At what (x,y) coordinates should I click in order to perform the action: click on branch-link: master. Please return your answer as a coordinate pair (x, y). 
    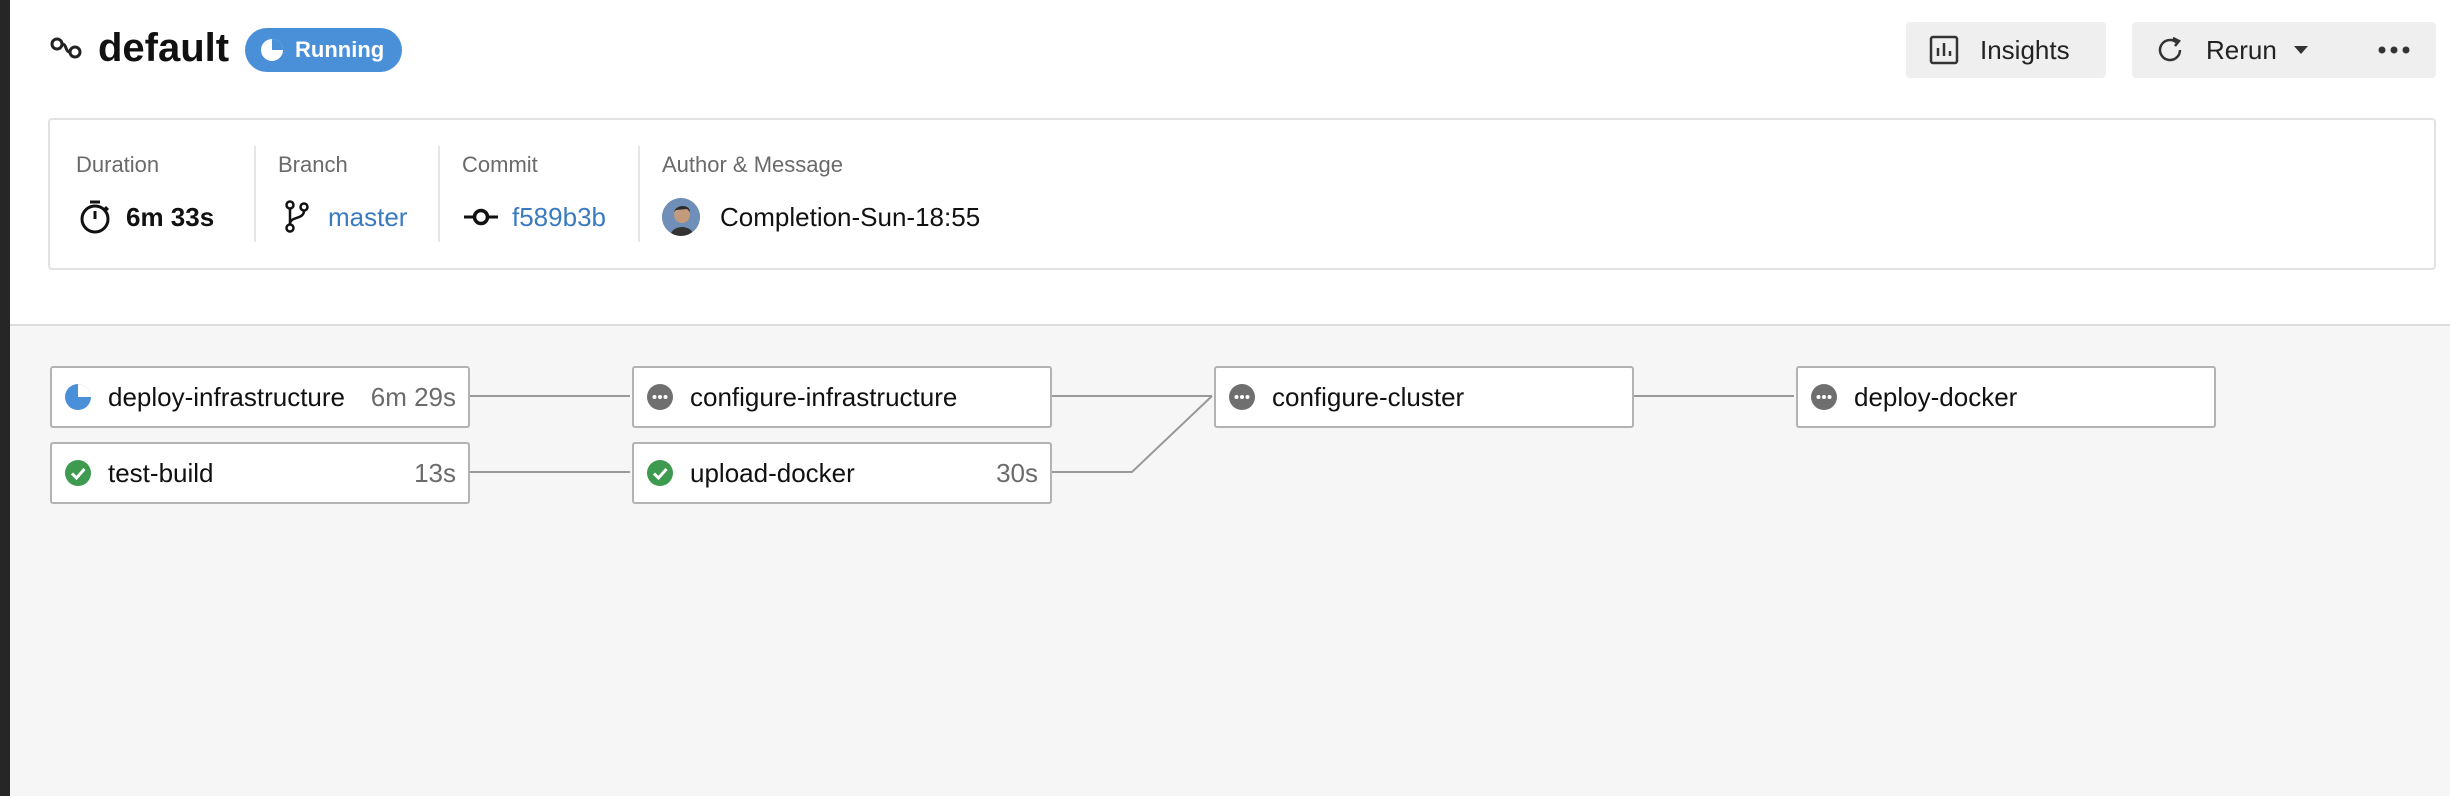
    Looking at the image, I should click on (367, 217).